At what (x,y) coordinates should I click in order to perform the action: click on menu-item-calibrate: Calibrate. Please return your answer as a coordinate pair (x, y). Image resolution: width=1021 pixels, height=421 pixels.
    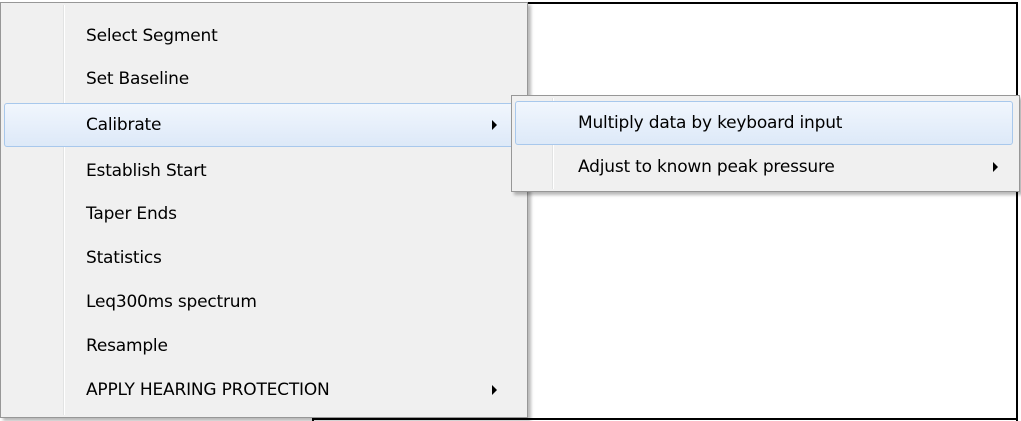
    Looking at the image, I should click on (263, 125).